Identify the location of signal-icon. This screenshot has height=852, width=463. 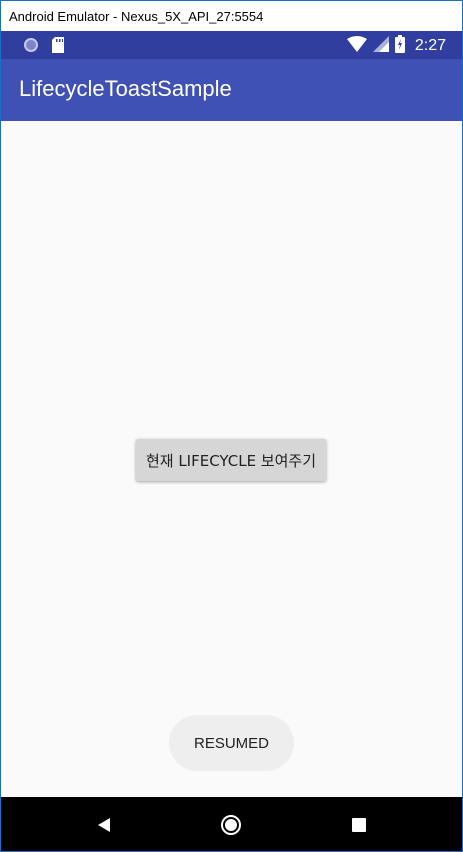
(380, 46).